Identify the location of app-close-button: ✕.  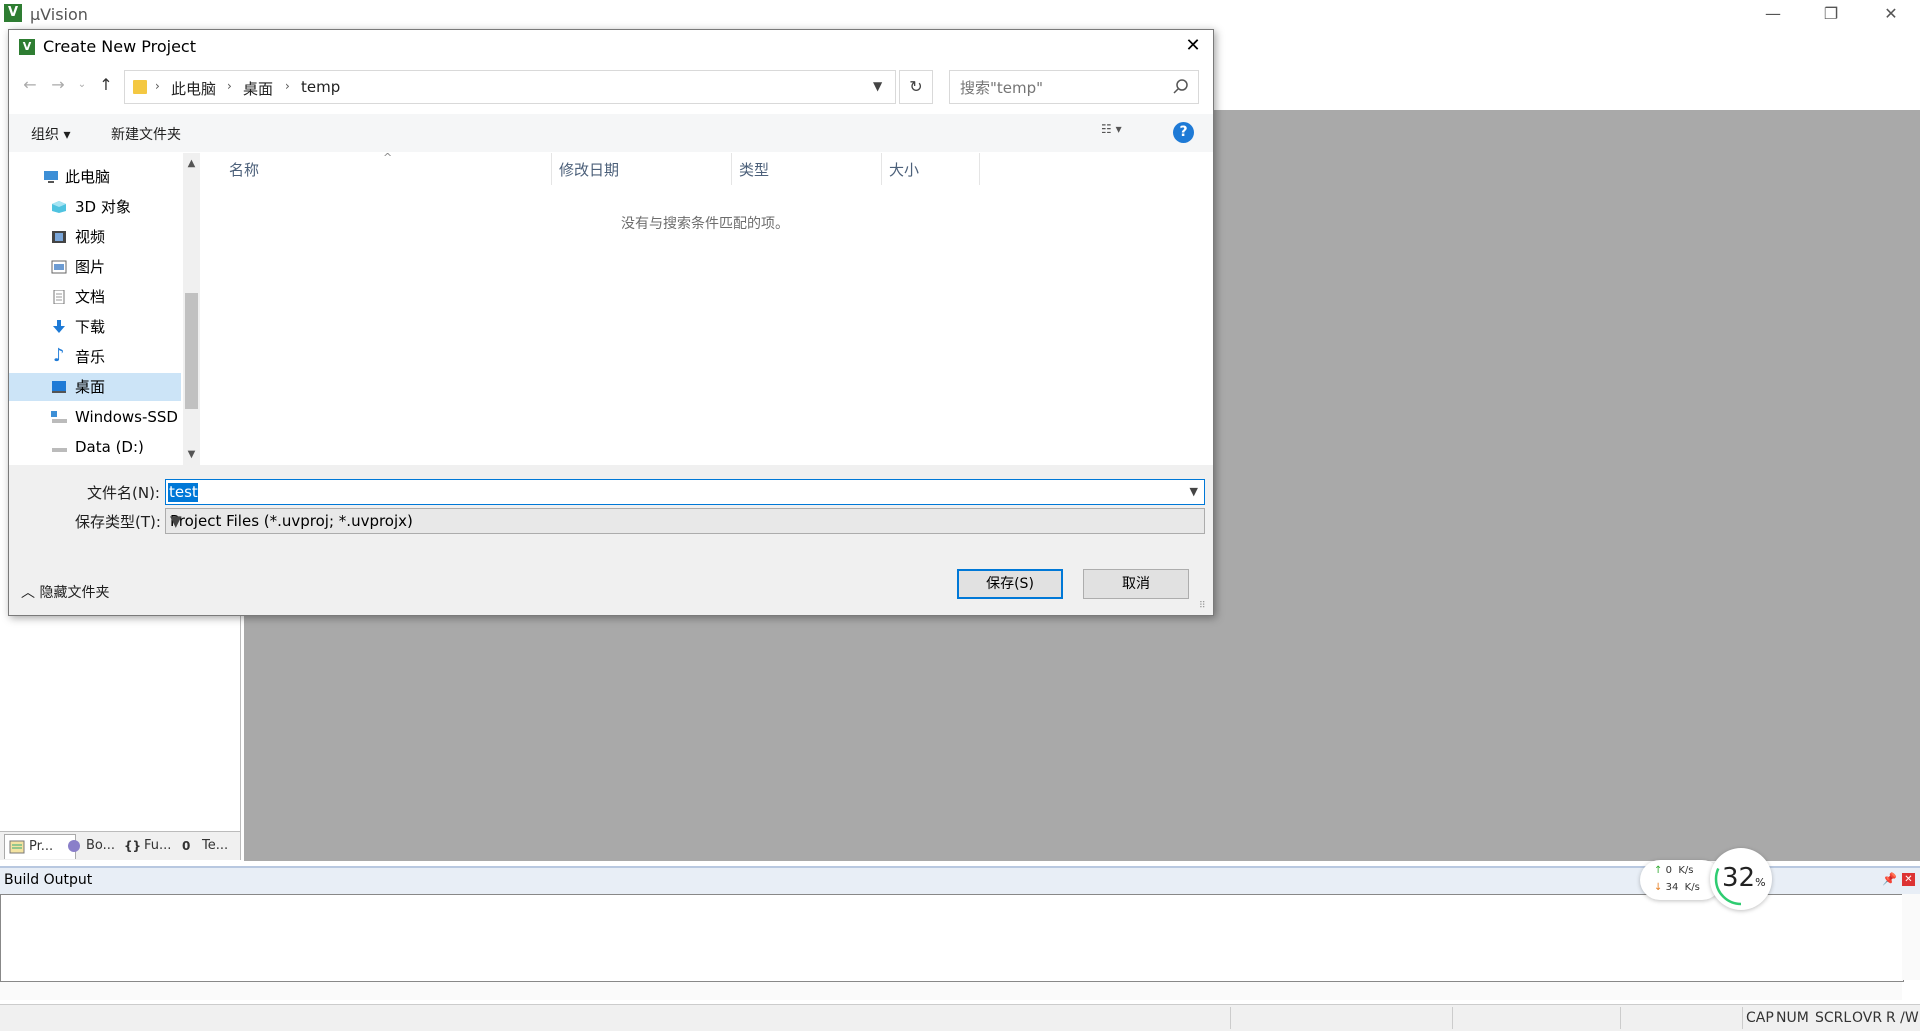
(1891, 14).